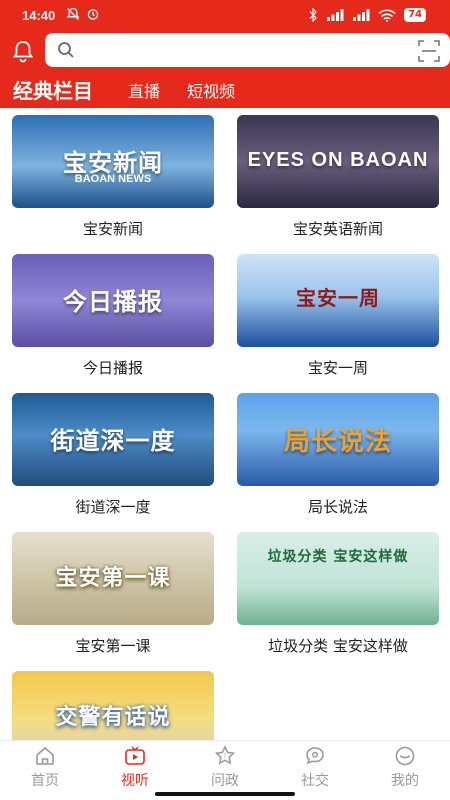  Describe the element at coordinates (45, 767) in the screenshot. I see `nav-item-home: 首页` at that location.